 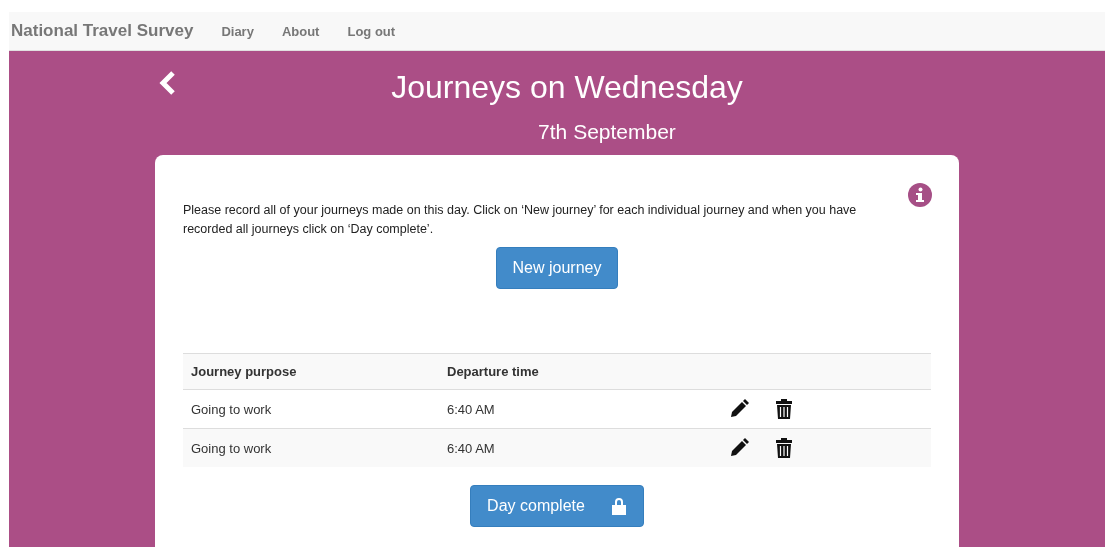 What do you see at coordinates (567, 87) in the screenshot?
I see `page-title: Journeys on Wednesday` at bounding box center [567, 87].